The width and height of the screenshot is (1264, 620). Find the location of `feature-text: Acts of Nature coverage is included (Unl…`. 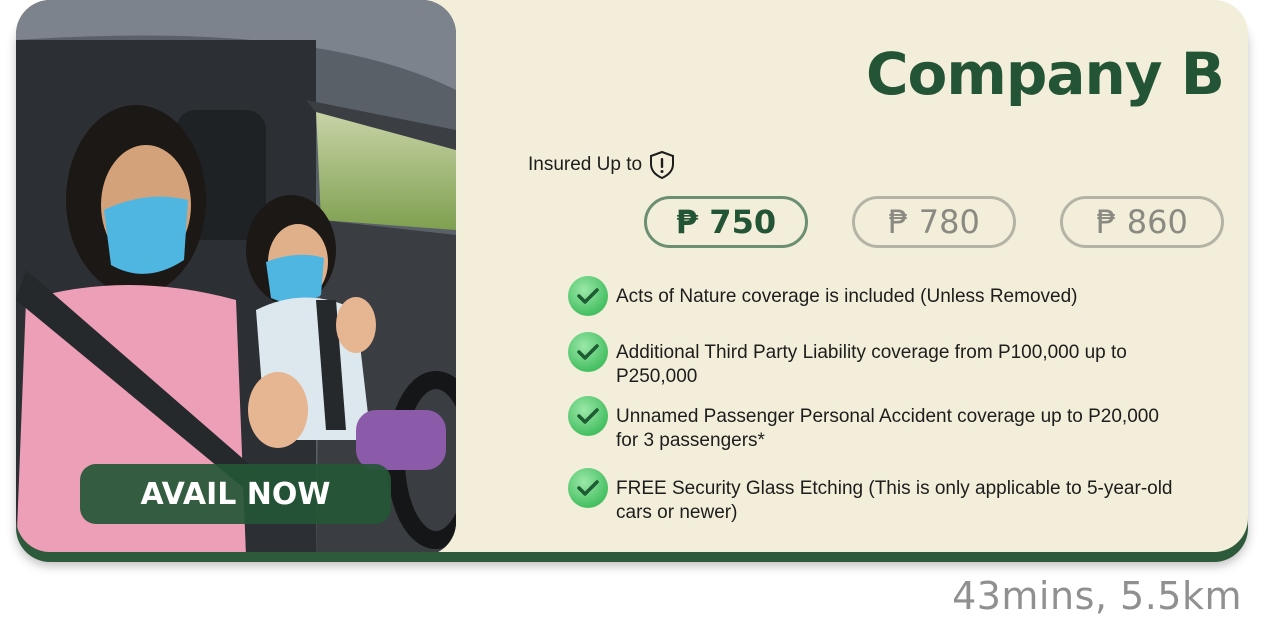

feature-text: Acts of Nature coverage is included (Unl… is located at coordinates (847, 296).